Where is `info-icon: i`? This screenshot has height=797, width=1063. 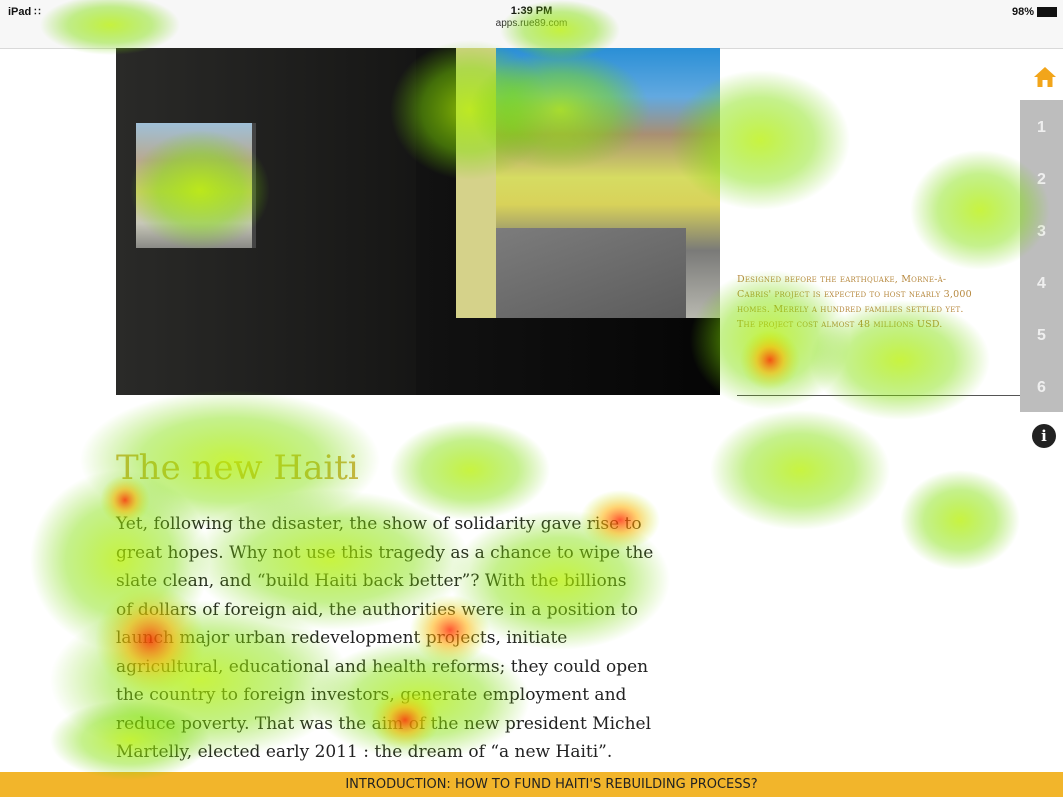 info-icon: i is located at coordinates (1044, 436).